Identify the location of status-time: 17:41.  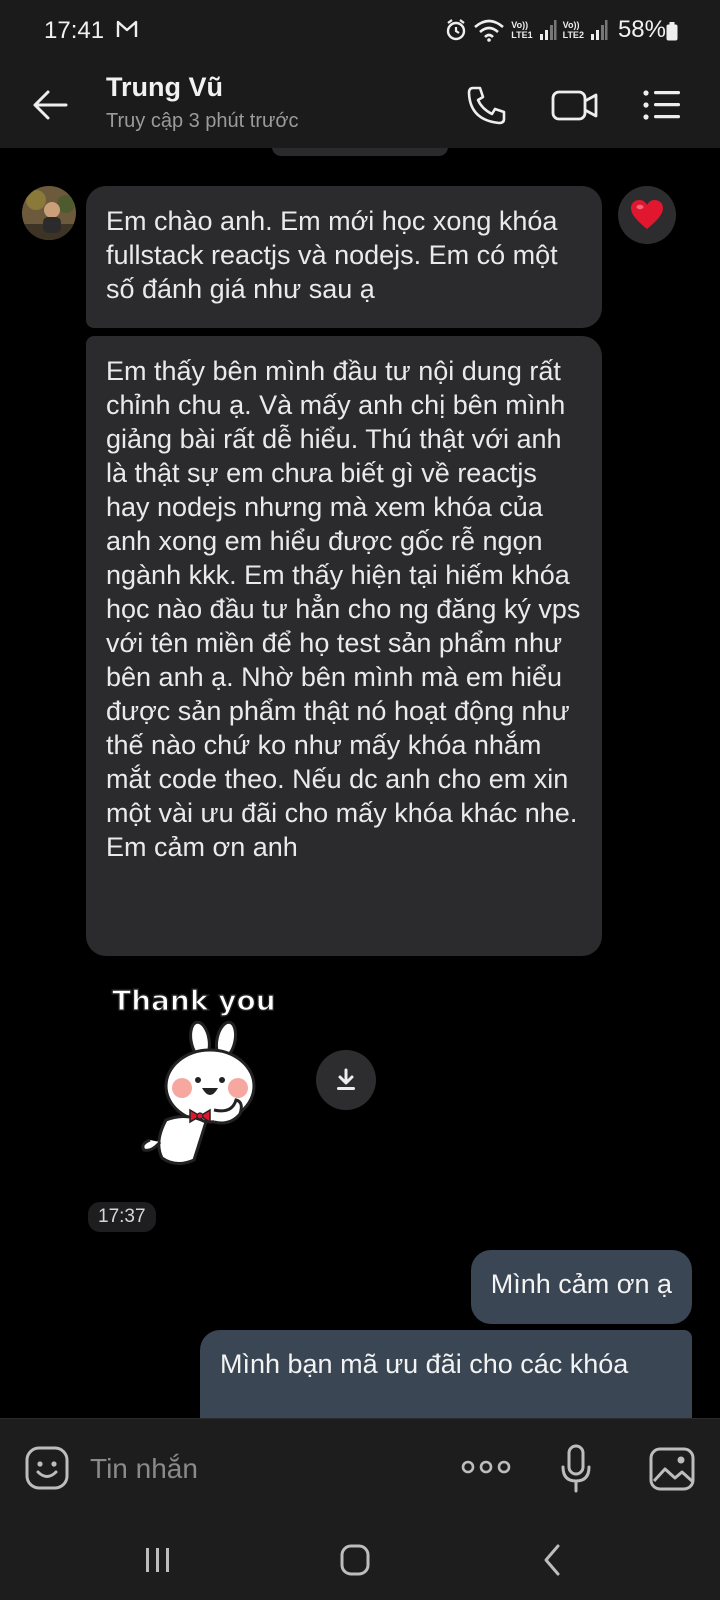
(74, 30).